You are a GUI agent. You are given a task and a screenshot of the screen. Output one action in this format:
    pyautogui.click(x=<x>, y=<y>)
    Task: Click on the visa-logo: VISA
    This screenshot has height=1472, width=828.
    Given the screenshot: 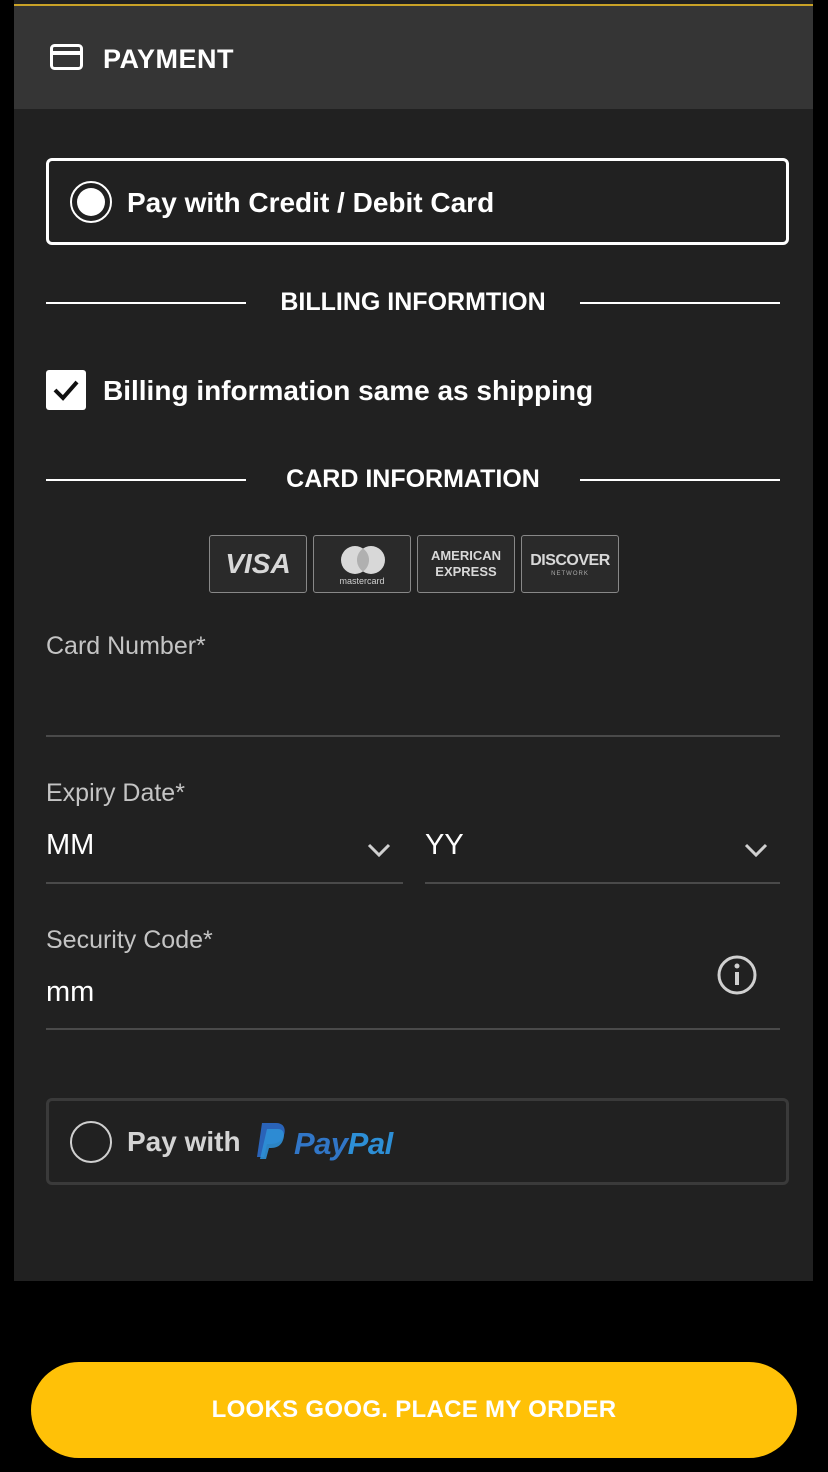 What is the action you would take?
    pyautogui.click(x=258, y=564)
    